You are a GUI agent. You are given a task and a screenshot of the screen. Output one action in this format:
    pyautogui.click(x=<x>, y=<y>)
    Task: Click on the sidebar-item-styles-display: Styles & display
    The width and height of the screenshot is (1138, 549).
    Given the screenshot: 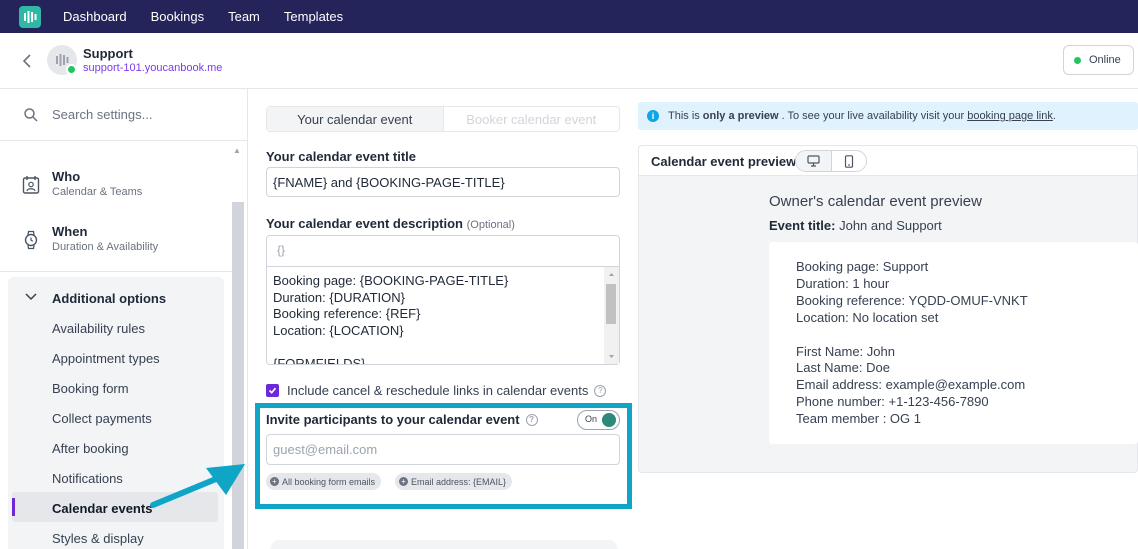 What is the action you would take?
    pyautogui.click(x=98, y=538)
    